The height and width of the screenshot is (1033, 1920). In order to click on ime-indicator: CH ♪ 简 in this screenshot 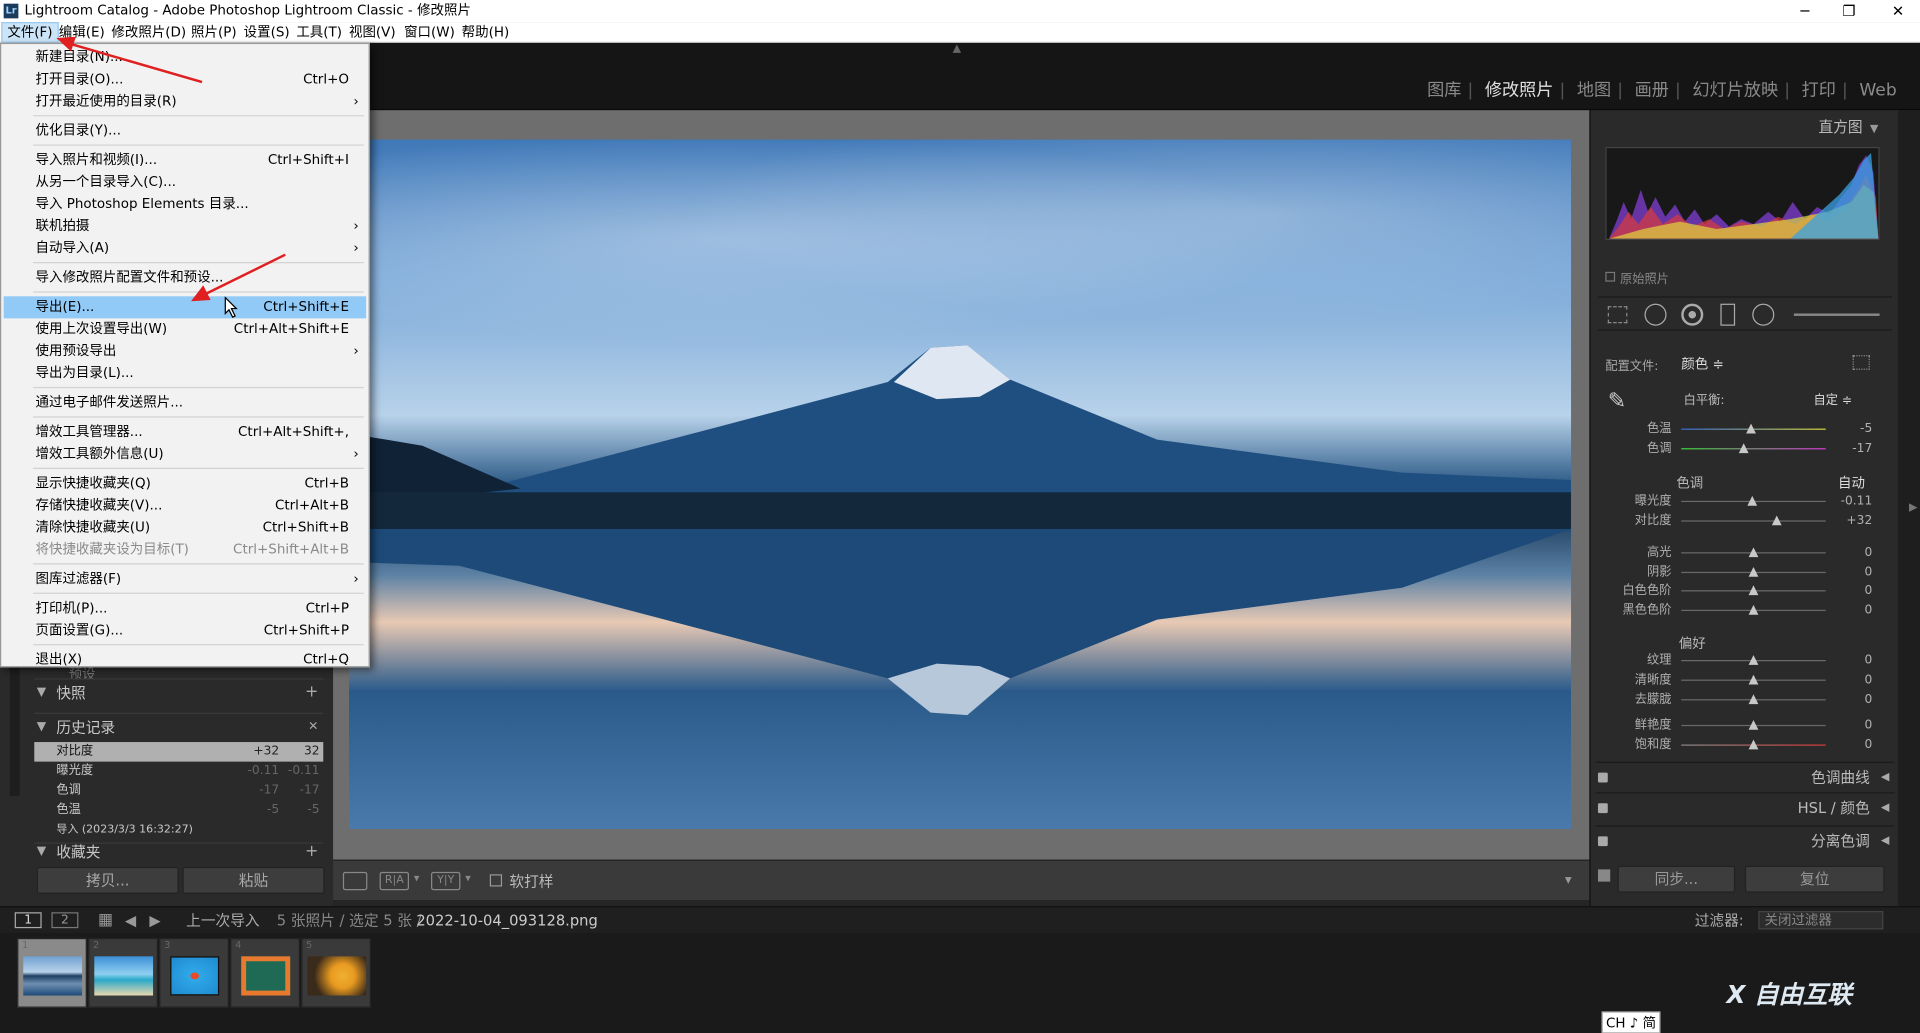, I will do `click(1631, 1022)`.